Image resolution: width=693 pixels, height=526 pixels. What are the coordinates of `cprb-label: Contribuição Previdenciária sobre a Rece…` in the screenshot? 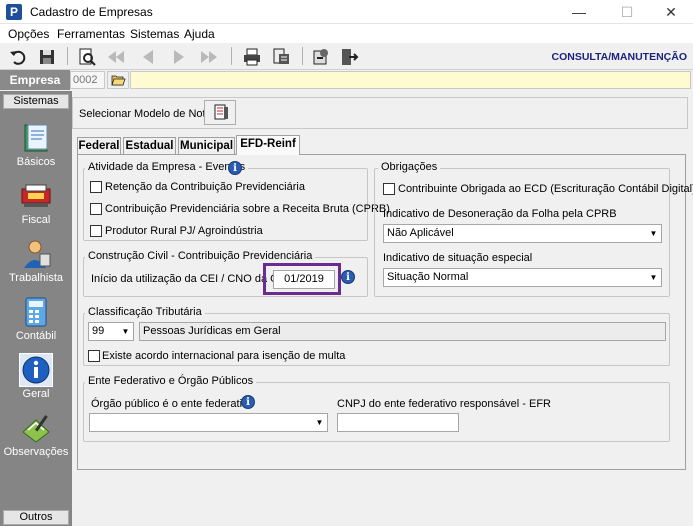 It's located at (247, 209).